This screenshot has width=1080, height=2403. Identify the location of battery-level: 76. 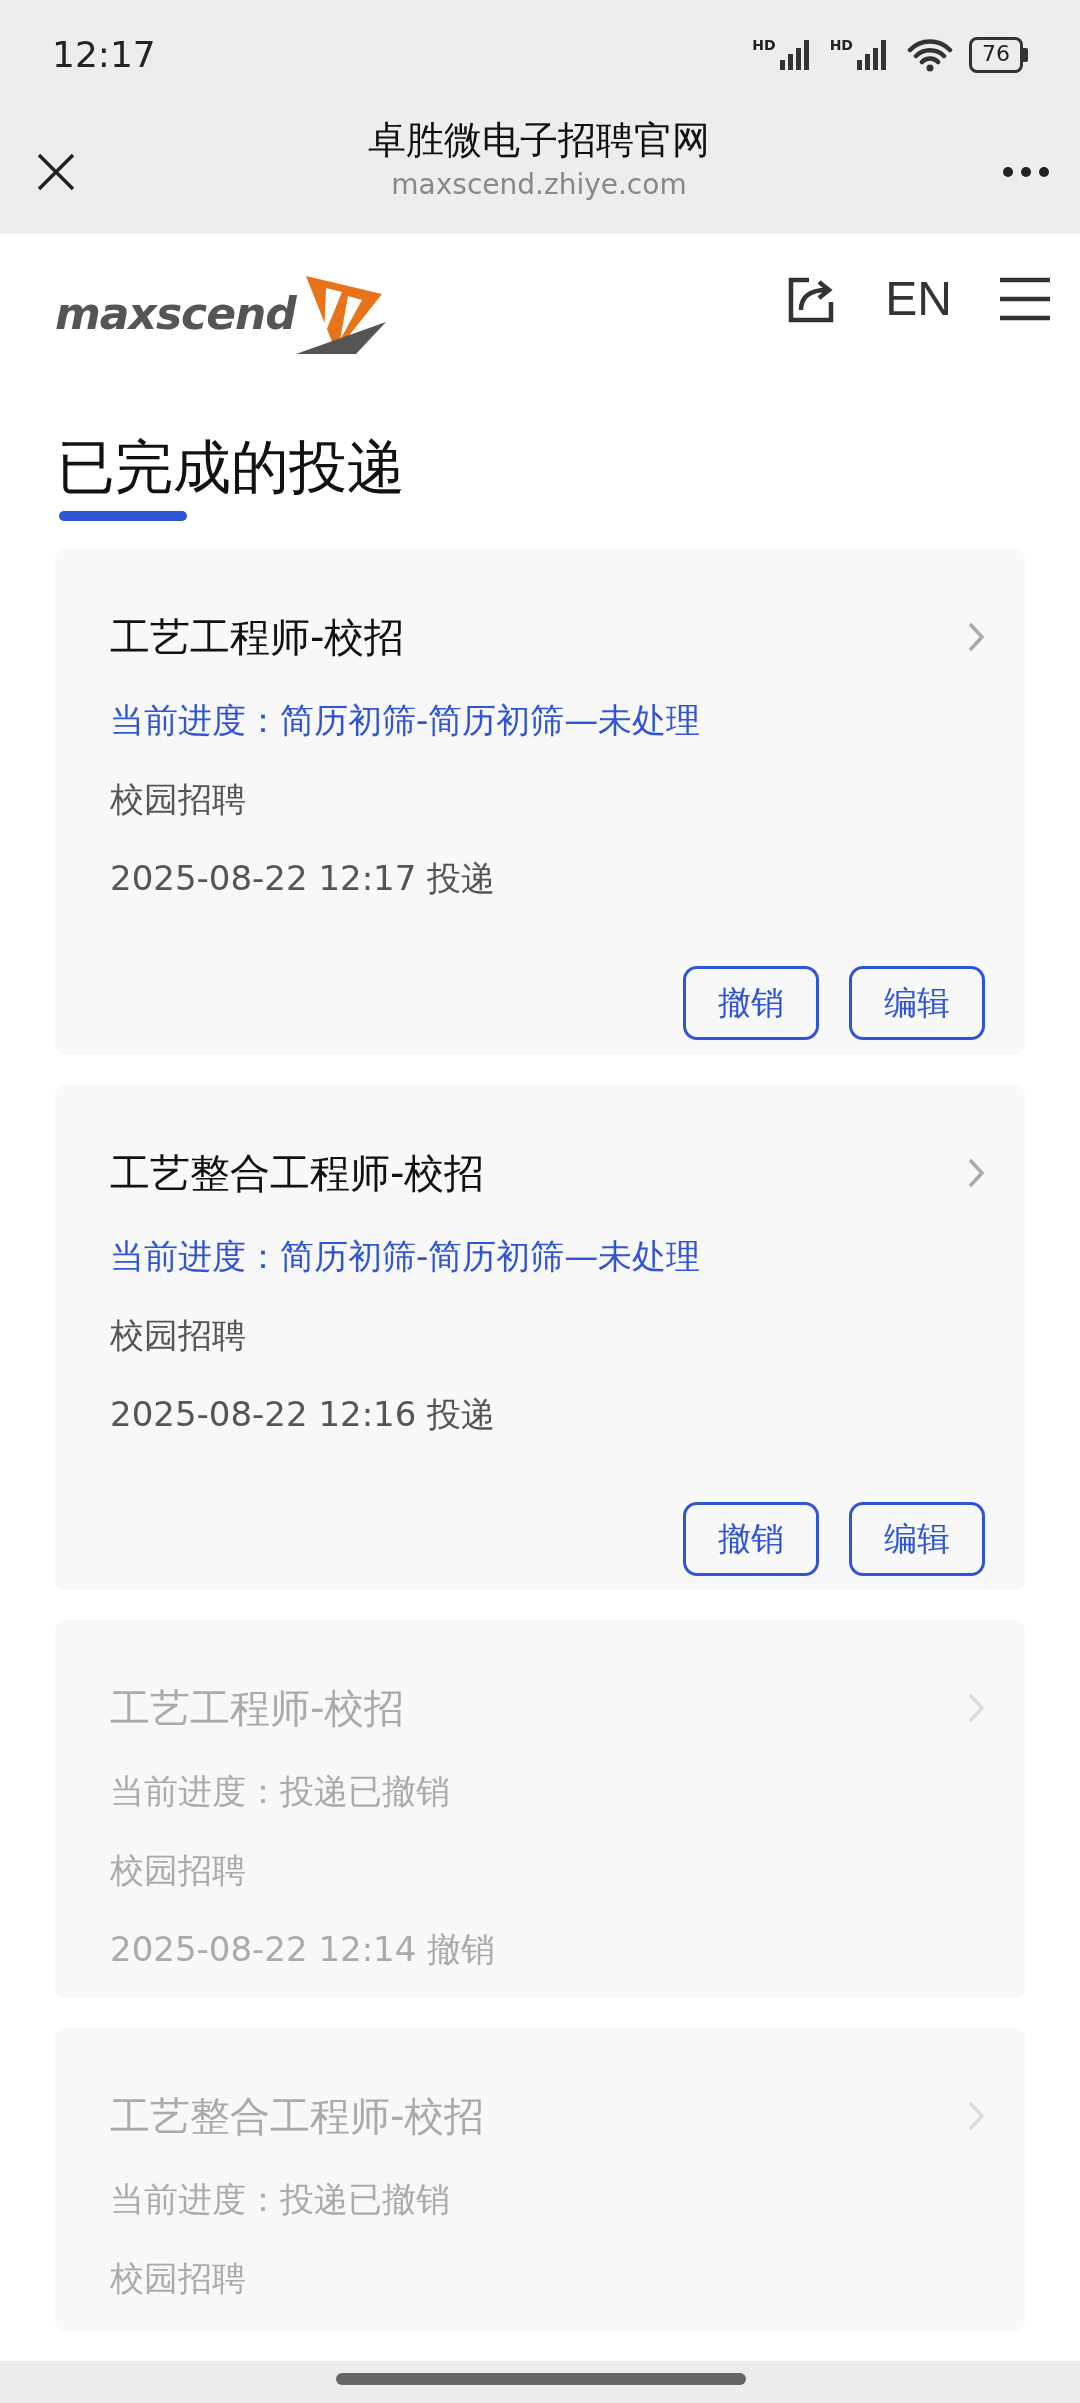
(996, 55).